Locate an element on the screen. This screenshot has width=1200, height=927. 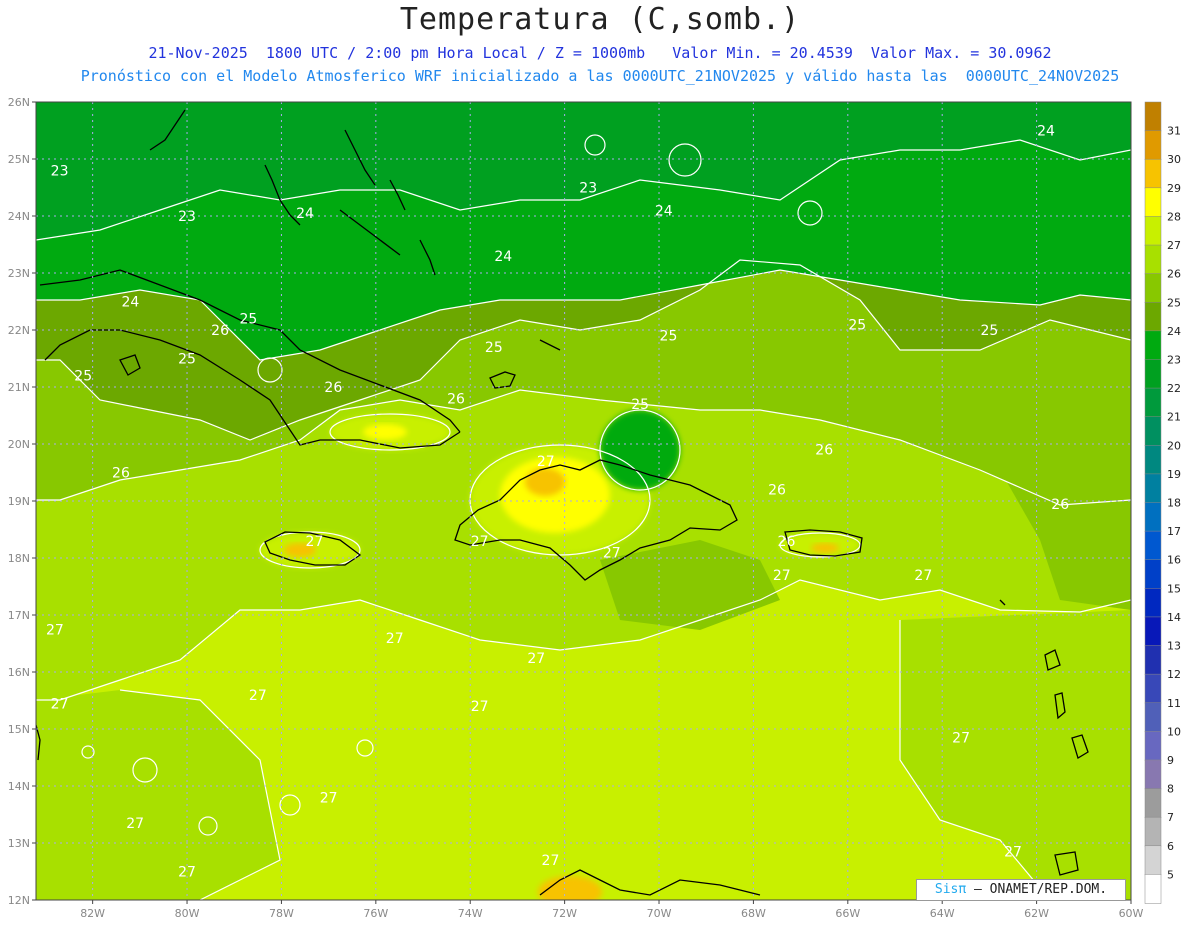
warm-puerto-rico-core is located at coordinates (825, 548).